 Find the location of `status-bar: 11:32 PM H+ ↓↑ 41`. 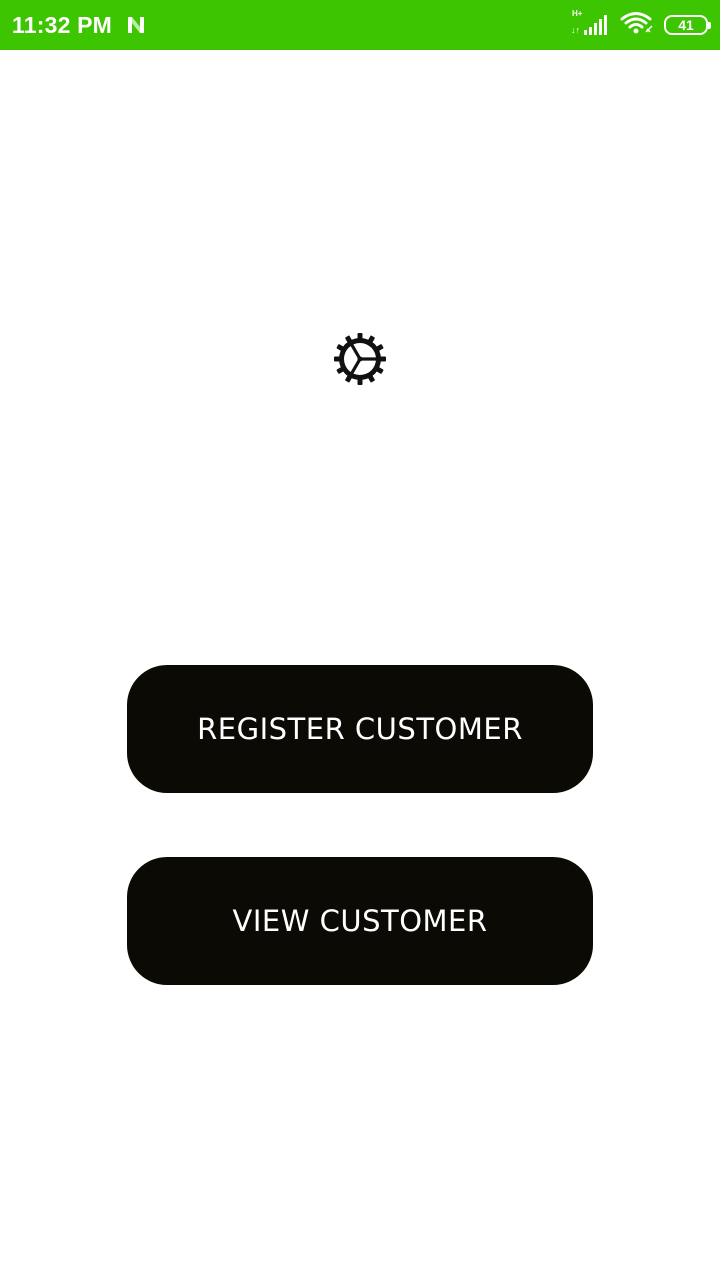

status-bar: 11:32 PM H+ ↓↑ 41 is located at coordinates (360, 25).